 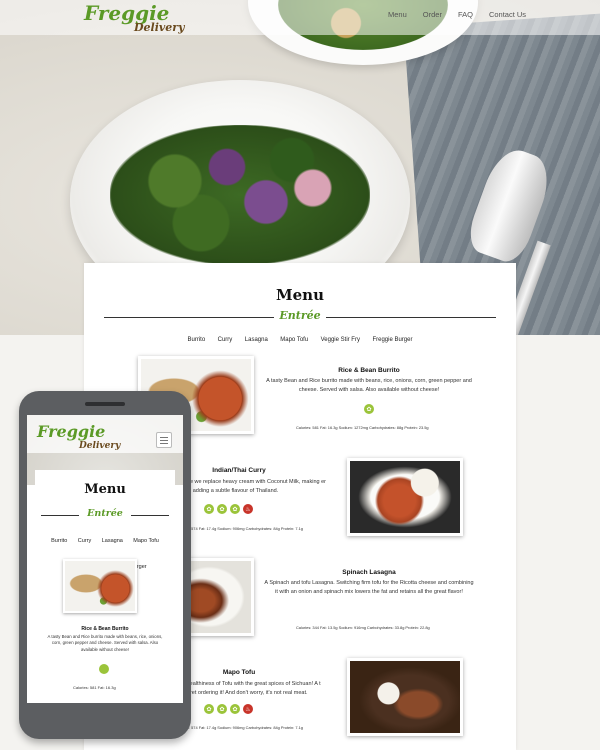 What do you see at coordinates (294, 340) in the screenshot?
I see `category-mapo-tofu: Mapo Tofu` at bounding box center [294, 340].